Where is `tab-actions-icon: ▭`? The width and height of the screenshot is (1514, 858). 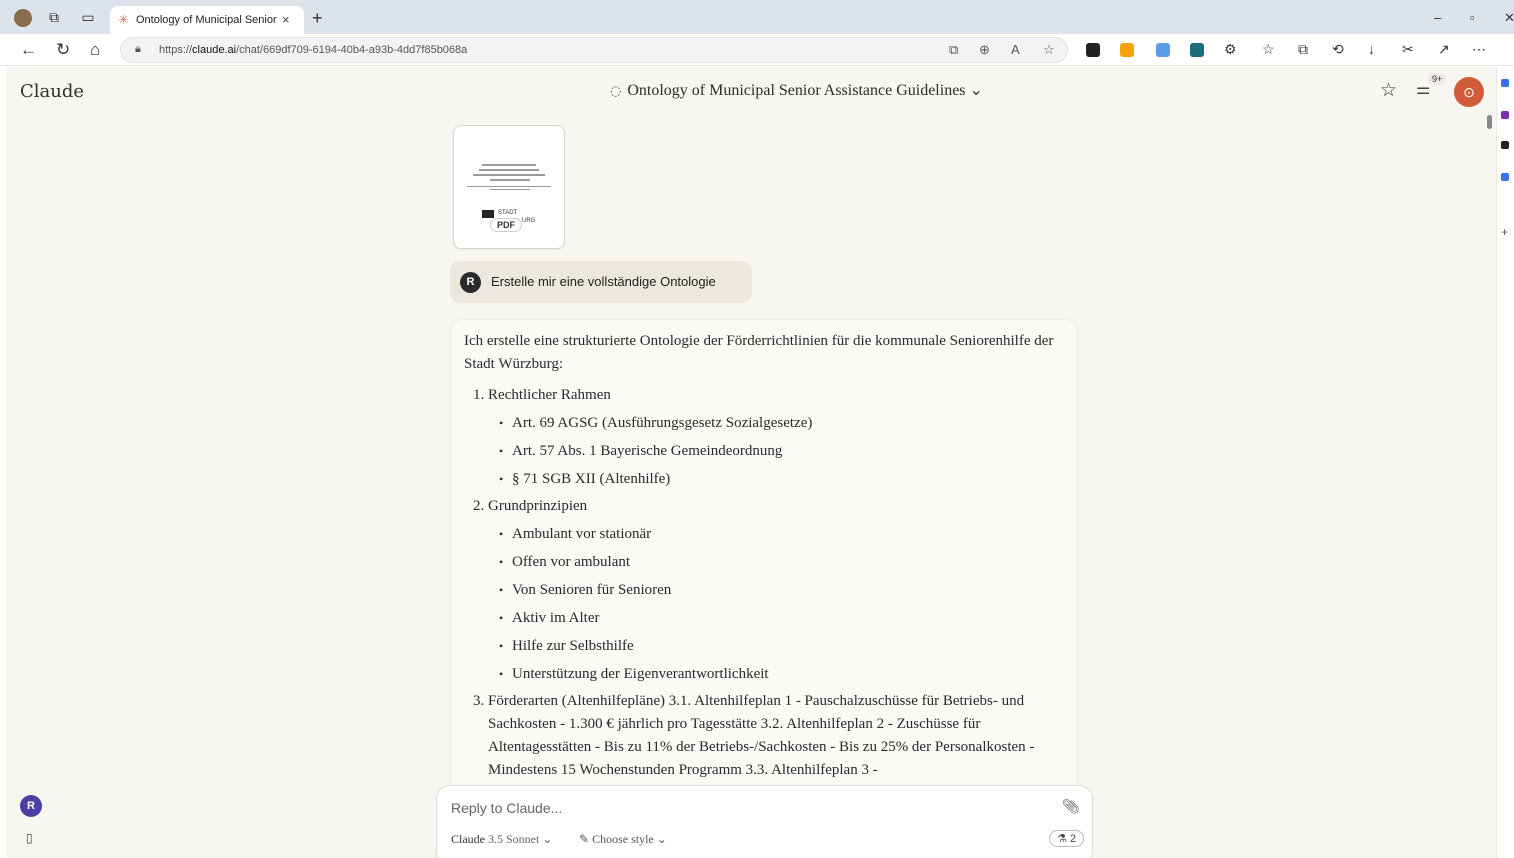 tab-actions-icon: ▭ is located at coordinates (88, 17).